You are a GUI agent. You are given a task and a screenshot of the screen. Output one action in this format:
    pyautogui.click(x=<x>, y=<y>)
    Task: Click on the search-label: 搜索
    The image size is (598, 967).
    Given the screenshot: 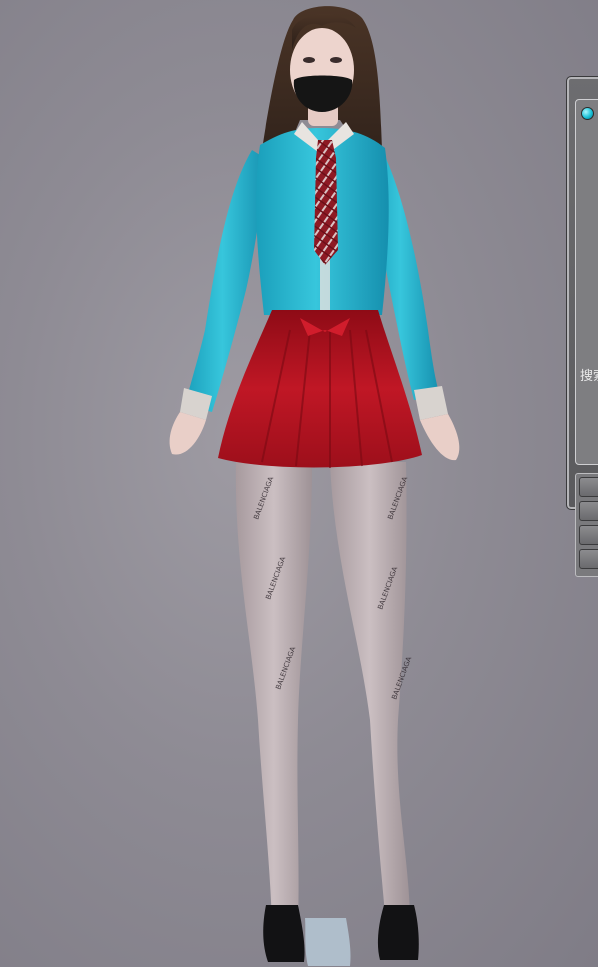 What is the action you would take?
    pyautogui.click(x=589, y=374)
    